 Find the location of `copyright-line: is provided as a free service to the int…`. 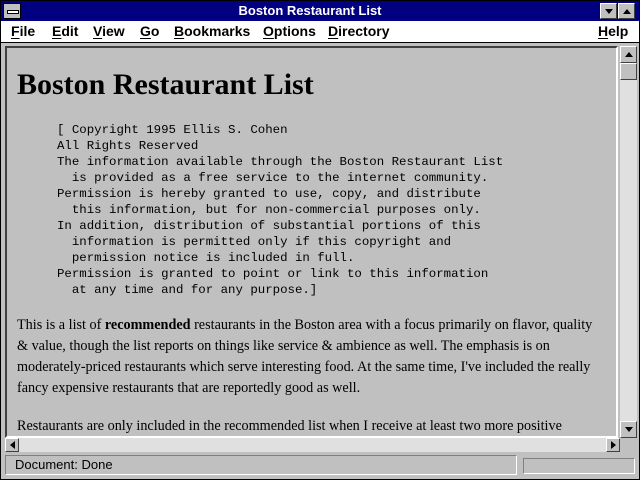

copyright-line: is provided as a free service to the int… is located at coordinates (273, 178).